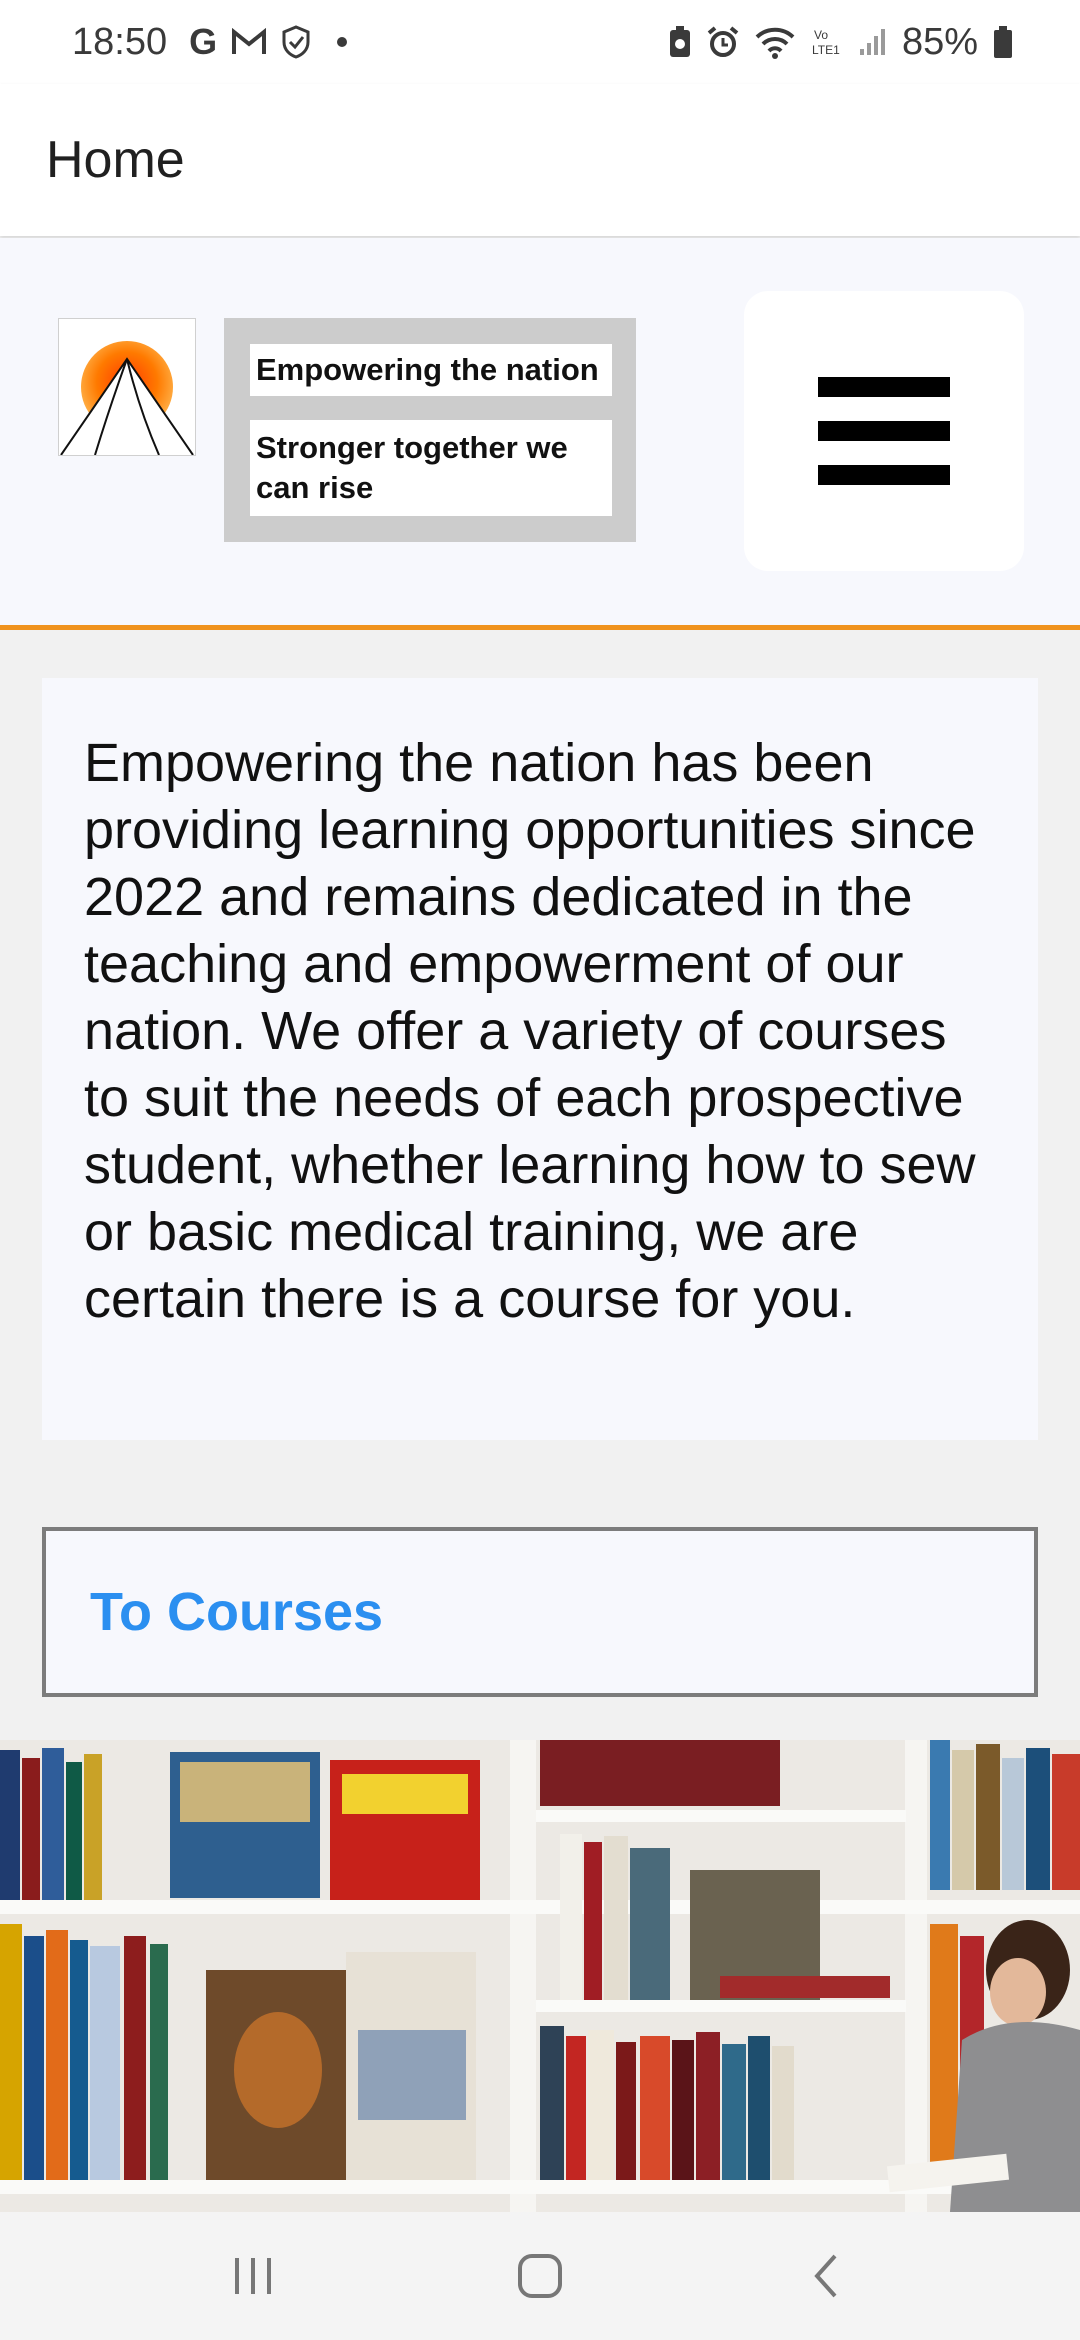 Image resolution: width=1080 pixels, height=2340 pixels. Describe the element at coordinates (680, 42) in the screenshot. I see `battery-saver-icon` at that location.